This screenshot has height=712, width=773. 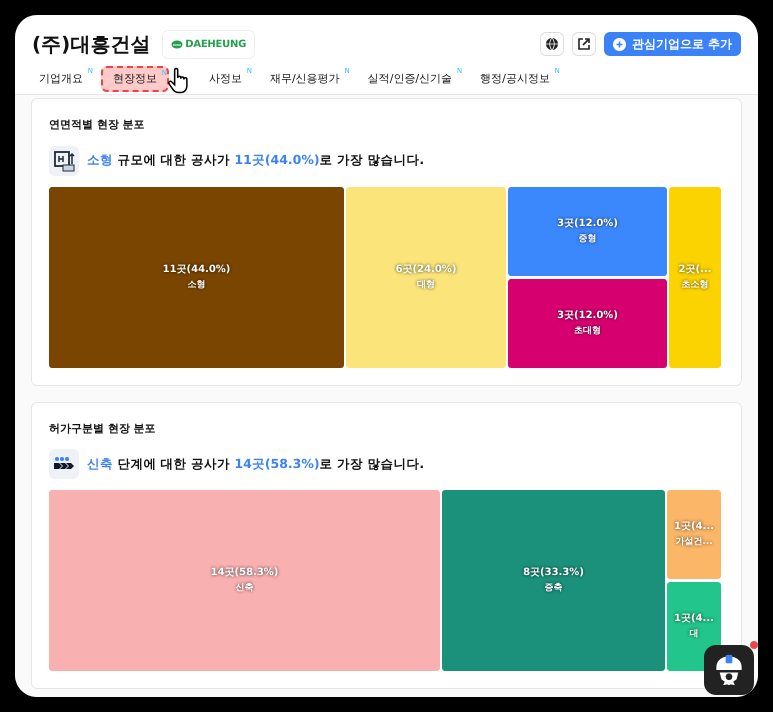 I want to click on tile-label: 대형, so click(x=426, y=285).